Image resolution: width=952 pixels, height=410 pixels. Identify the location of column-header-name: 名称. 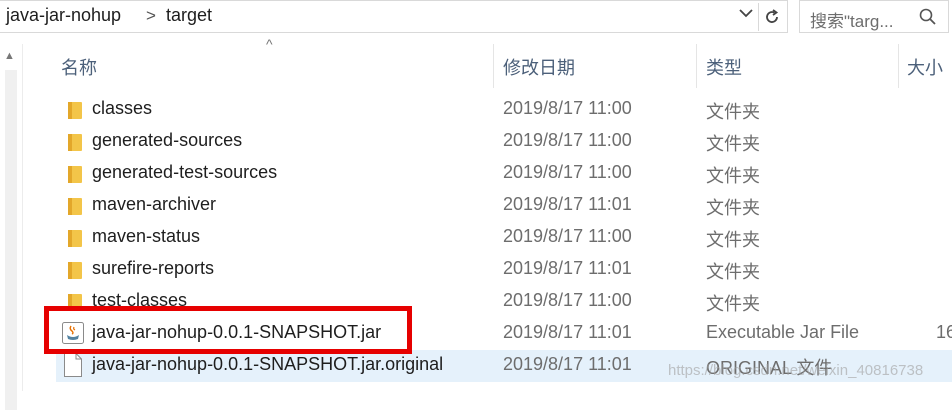
(79, 67).